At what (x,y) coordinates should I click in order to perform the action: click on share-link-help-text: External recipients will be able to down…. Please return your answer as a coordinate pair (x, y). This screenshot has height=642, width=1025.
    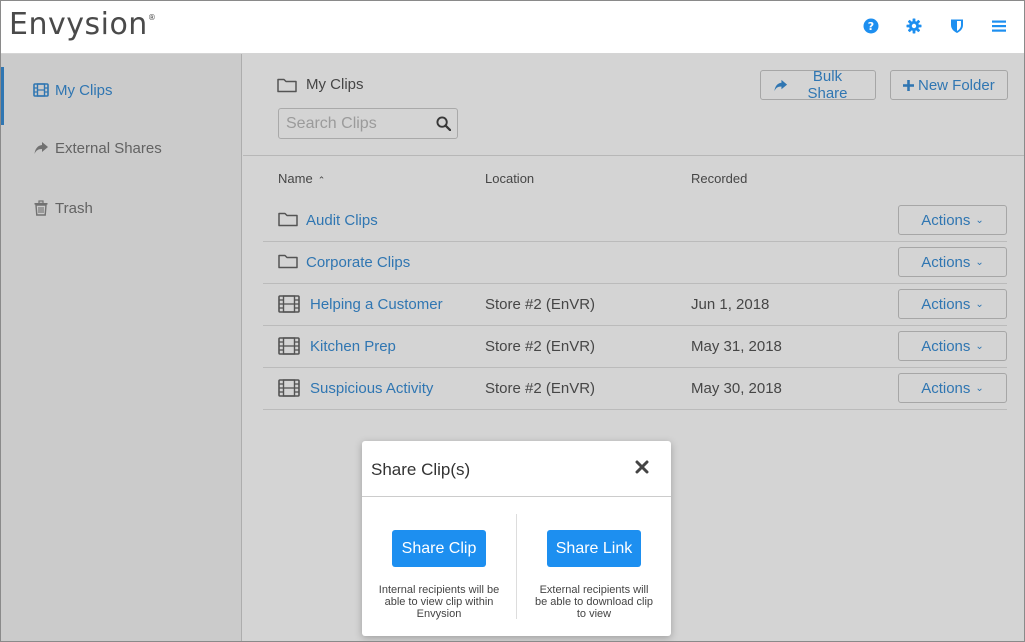
    Looking at the image, I should click on (594, 602).